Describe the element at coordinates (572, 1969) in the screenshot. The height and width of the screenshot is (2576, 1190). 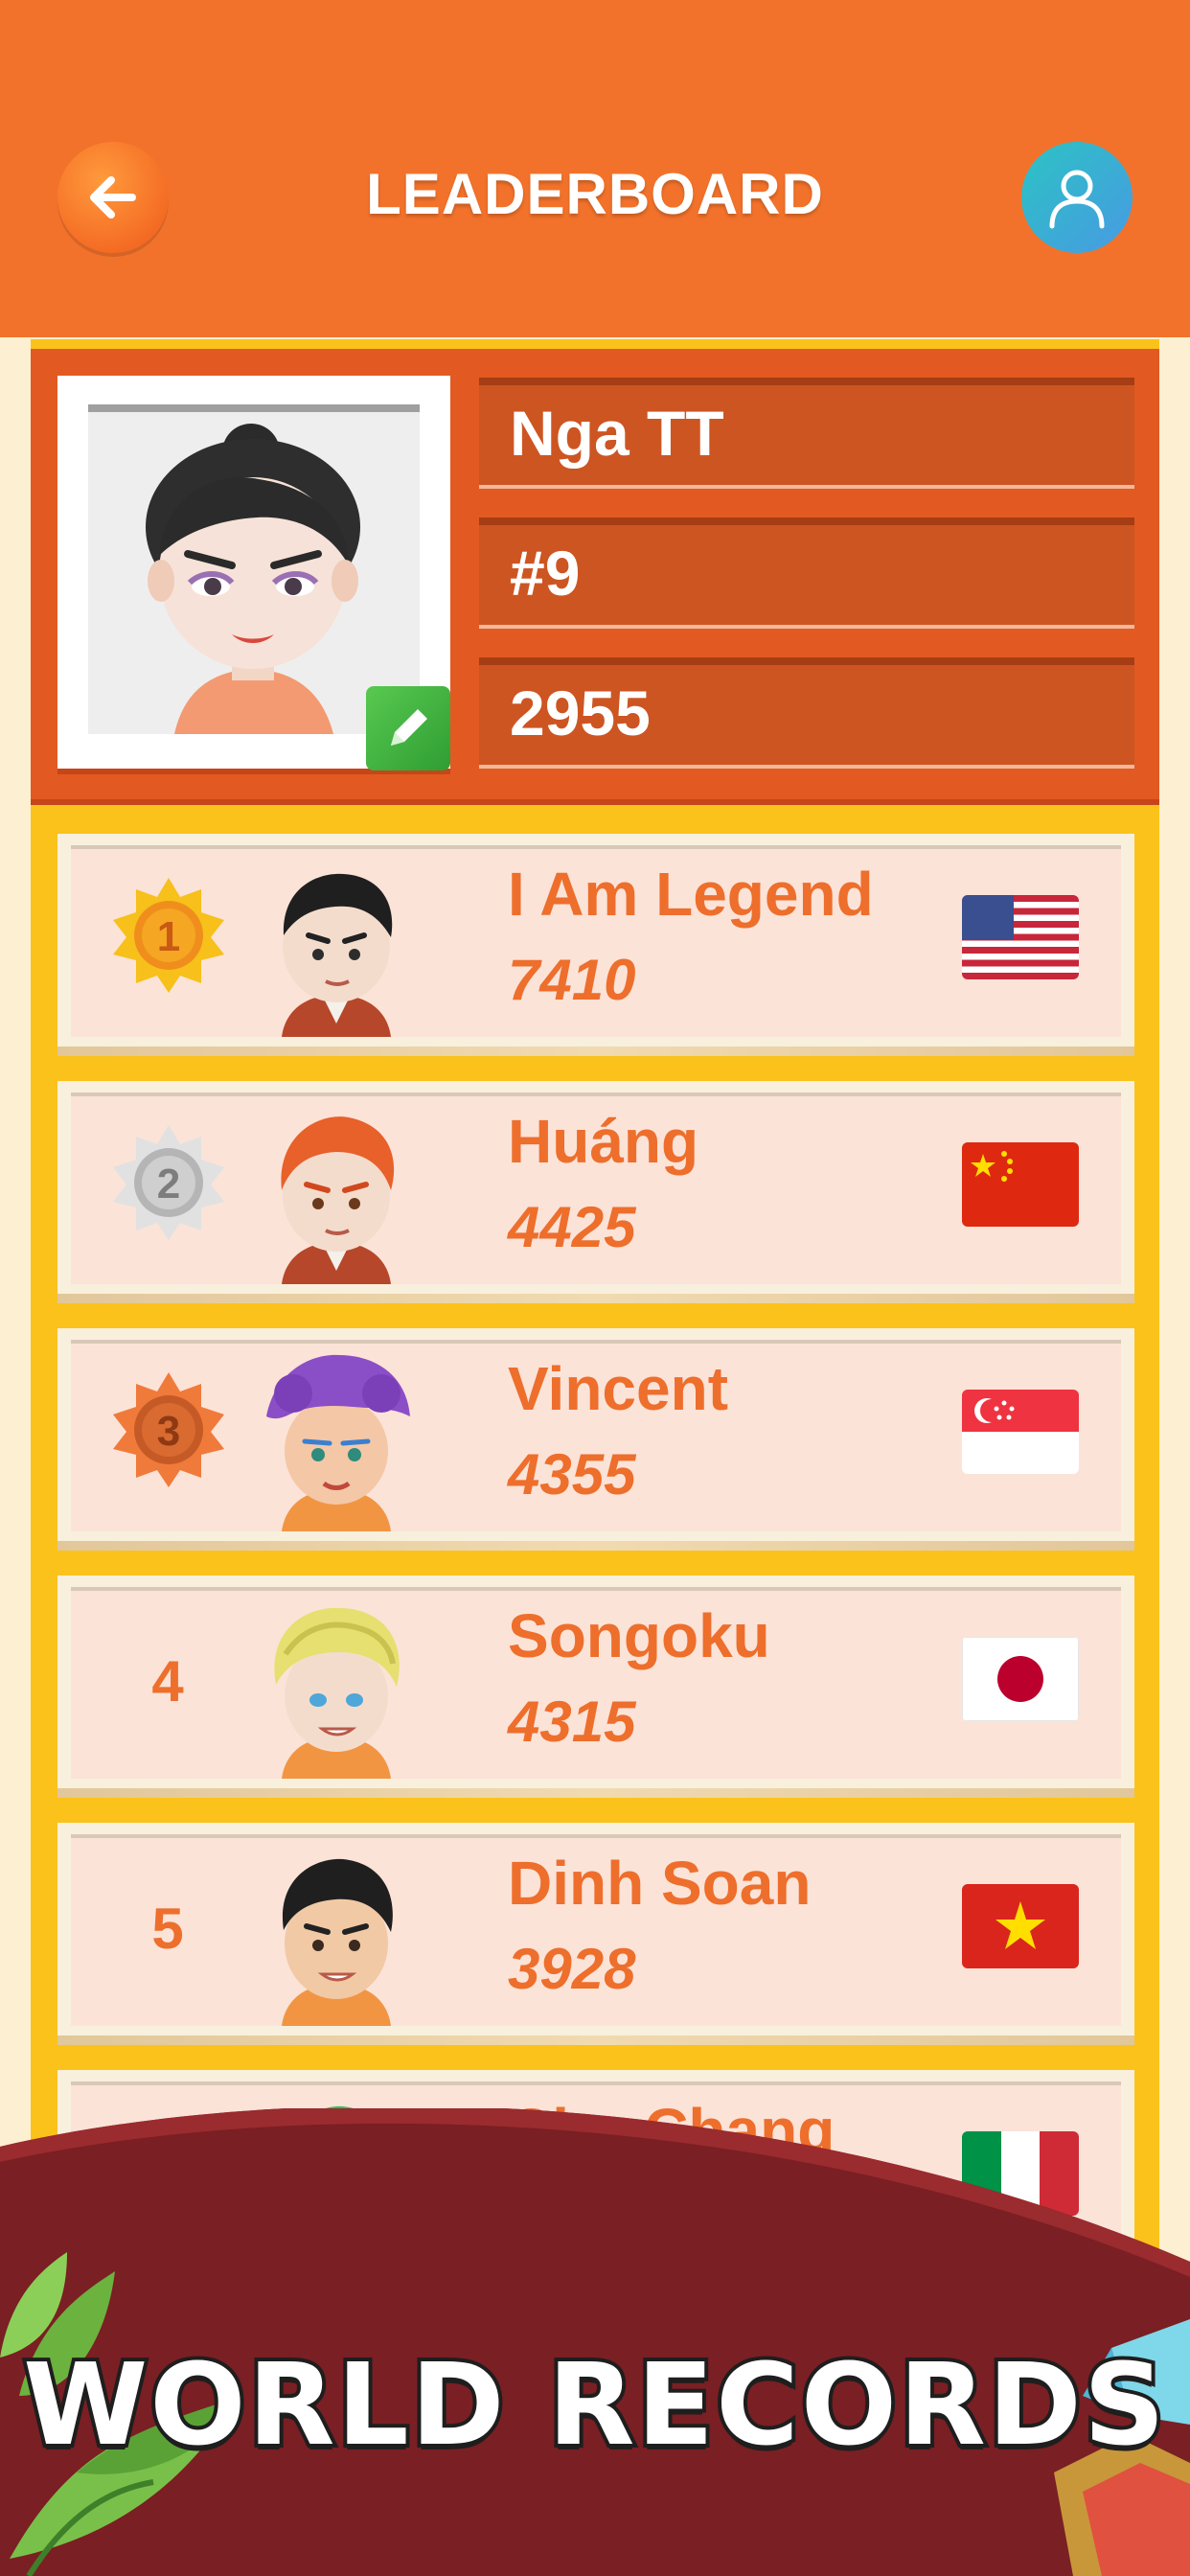
I see `player-score: 3928` at that location.